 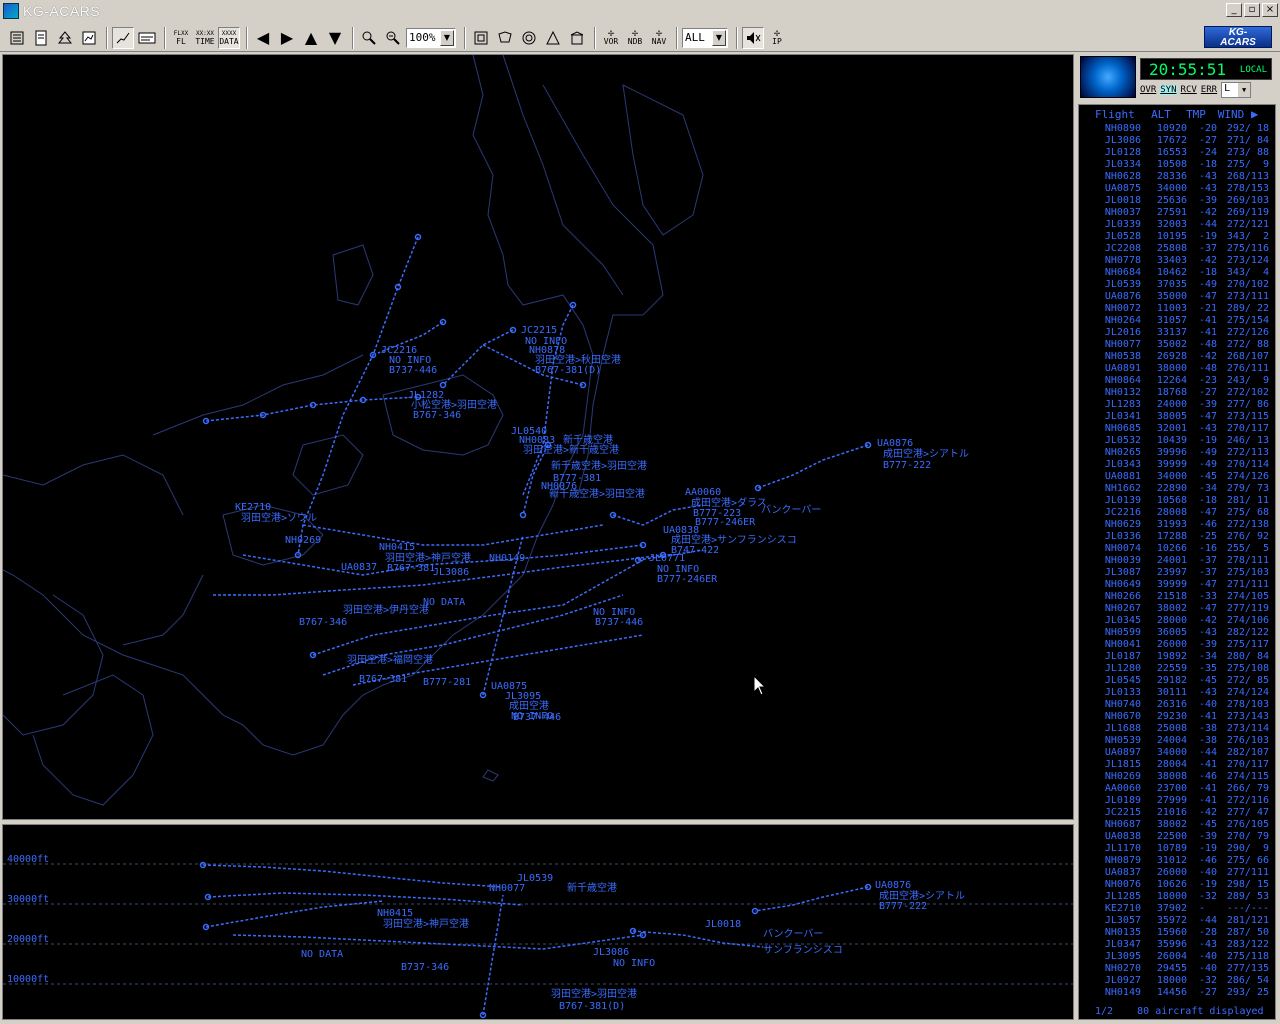 What do you see at coordinates (1177, 309) in the screenshot?
I see `flight-row: NH0072 11003 -21 289/ 22` at bounding box center [1177, 309].